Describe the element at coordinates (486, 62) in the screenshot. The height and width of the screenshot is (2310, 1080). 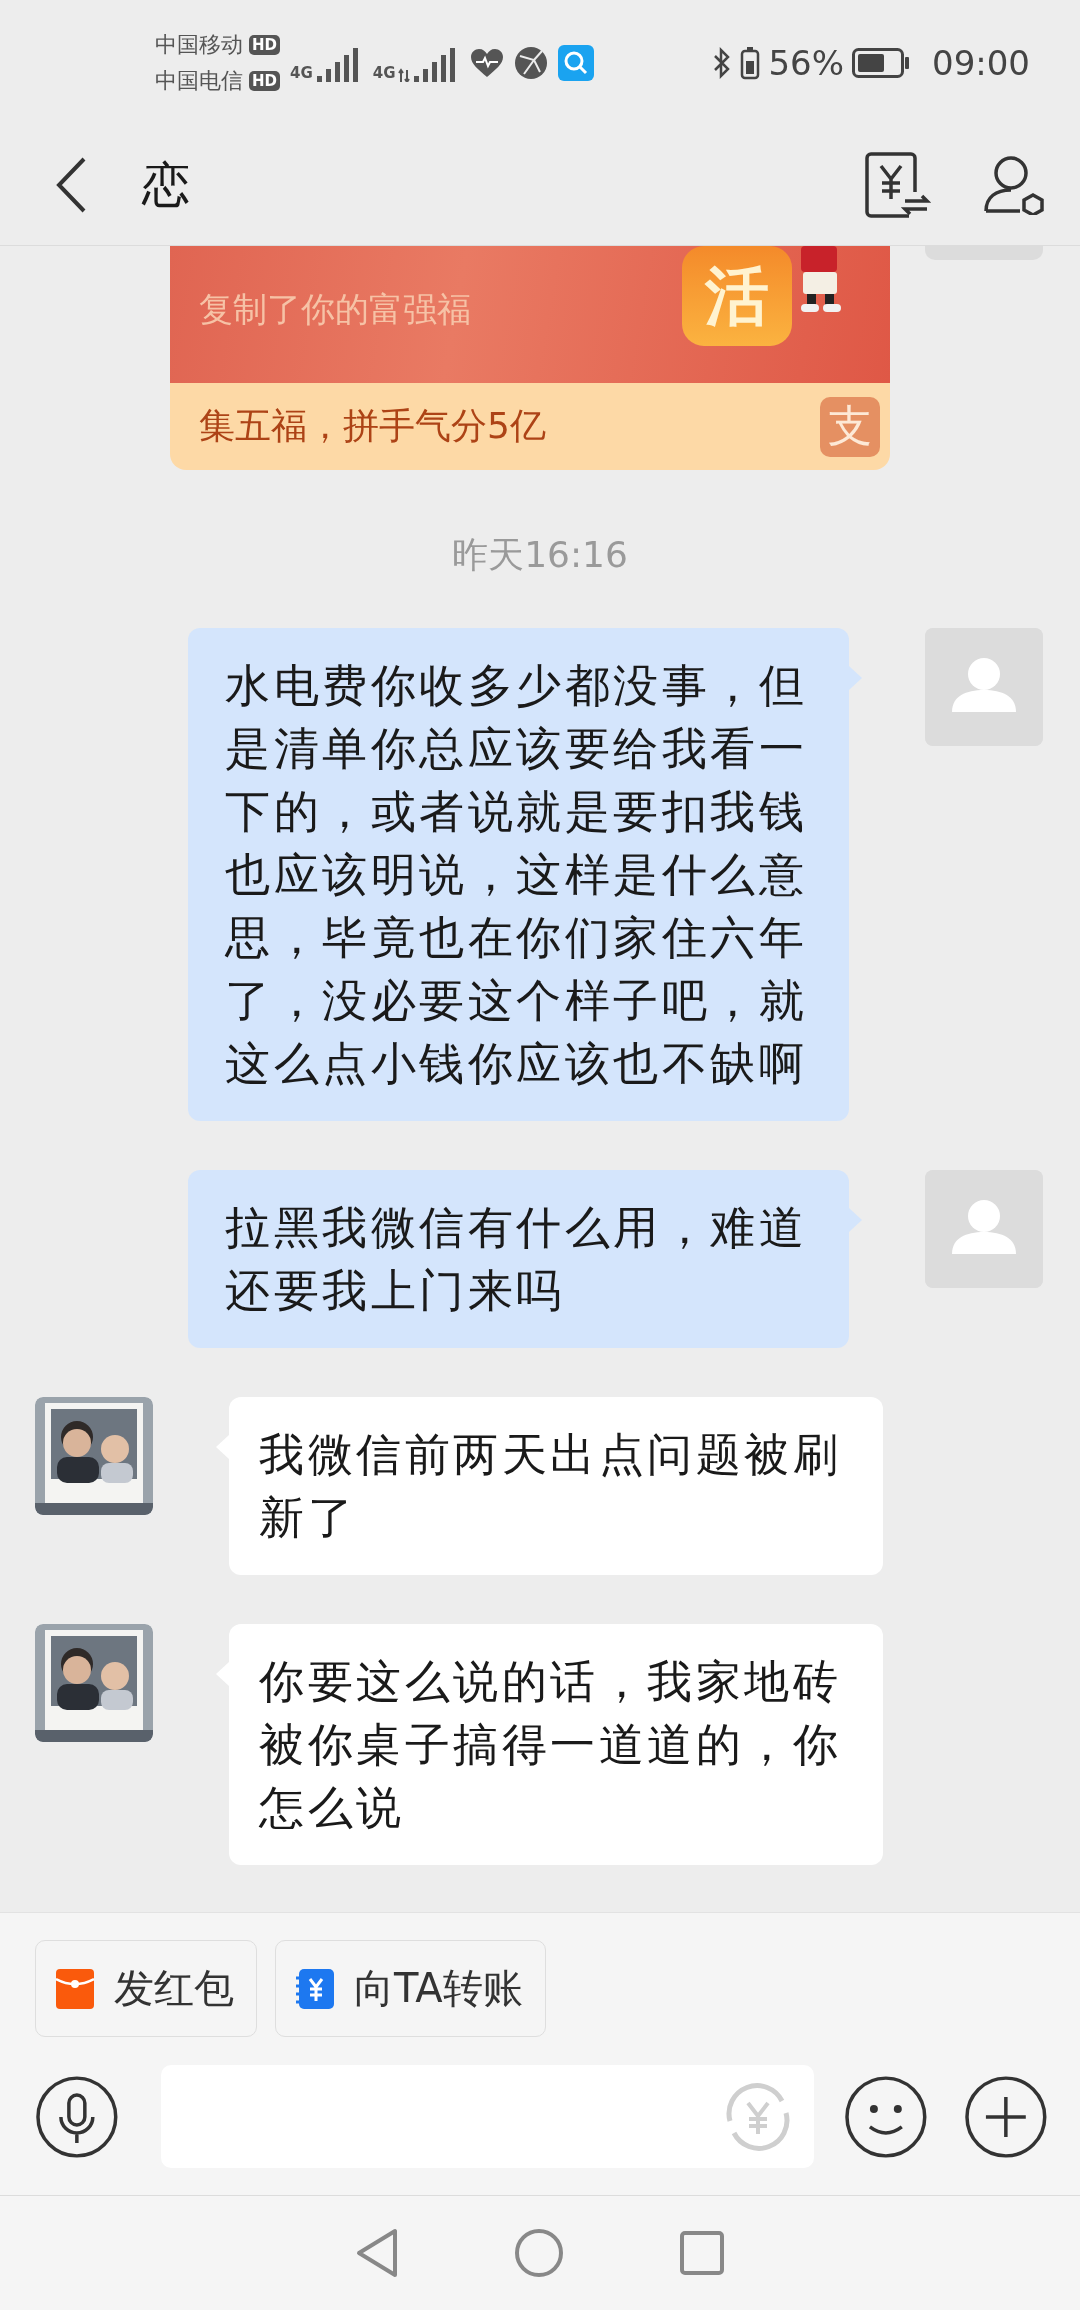
I see `heart-icon` at that location.